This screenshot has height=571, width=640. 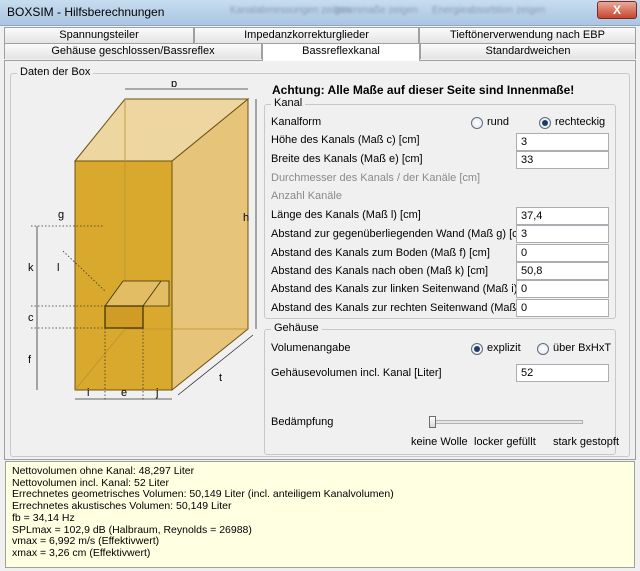 I want to click on dim-label-c: c, so click(x=31, y=318).